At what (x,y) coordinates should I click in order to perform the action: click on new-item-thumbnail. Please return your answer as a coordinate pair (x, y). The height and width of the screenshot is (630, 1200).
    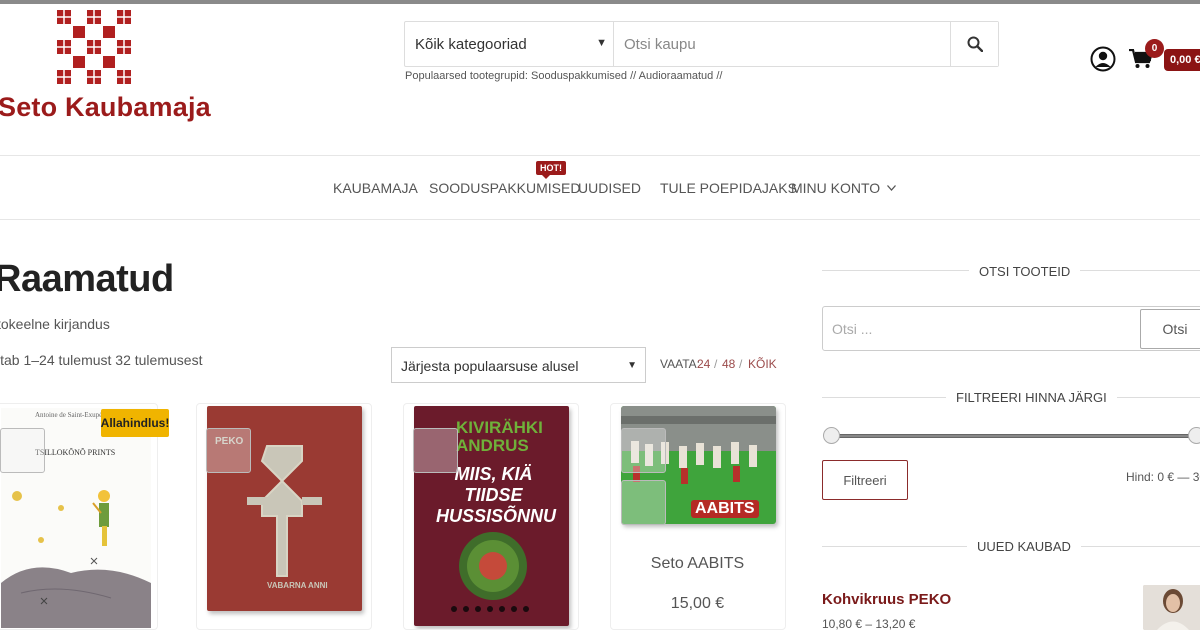
    Looking at the image, I should click on (1171, 607).